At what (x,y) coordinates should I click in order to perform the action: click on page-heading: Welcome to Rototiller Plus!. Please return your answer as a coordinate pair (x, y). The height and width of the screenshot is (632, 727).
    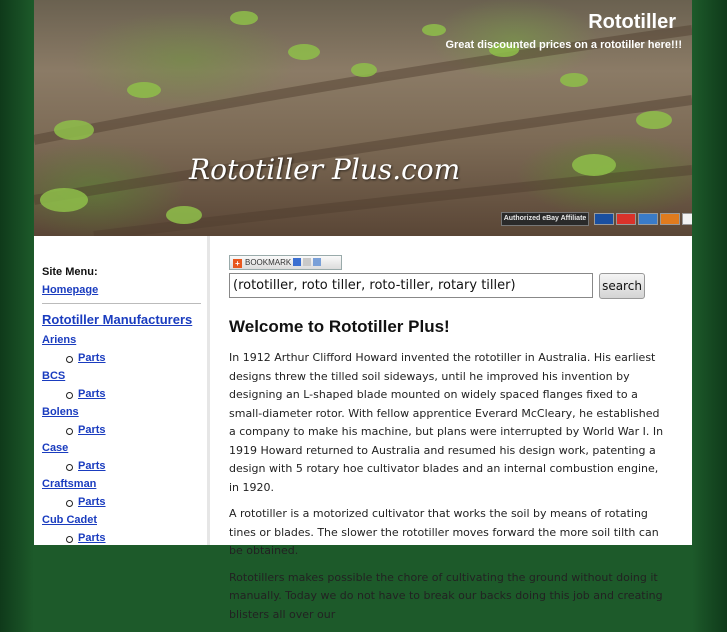
    Looking at the image, I should click on (339, 326).